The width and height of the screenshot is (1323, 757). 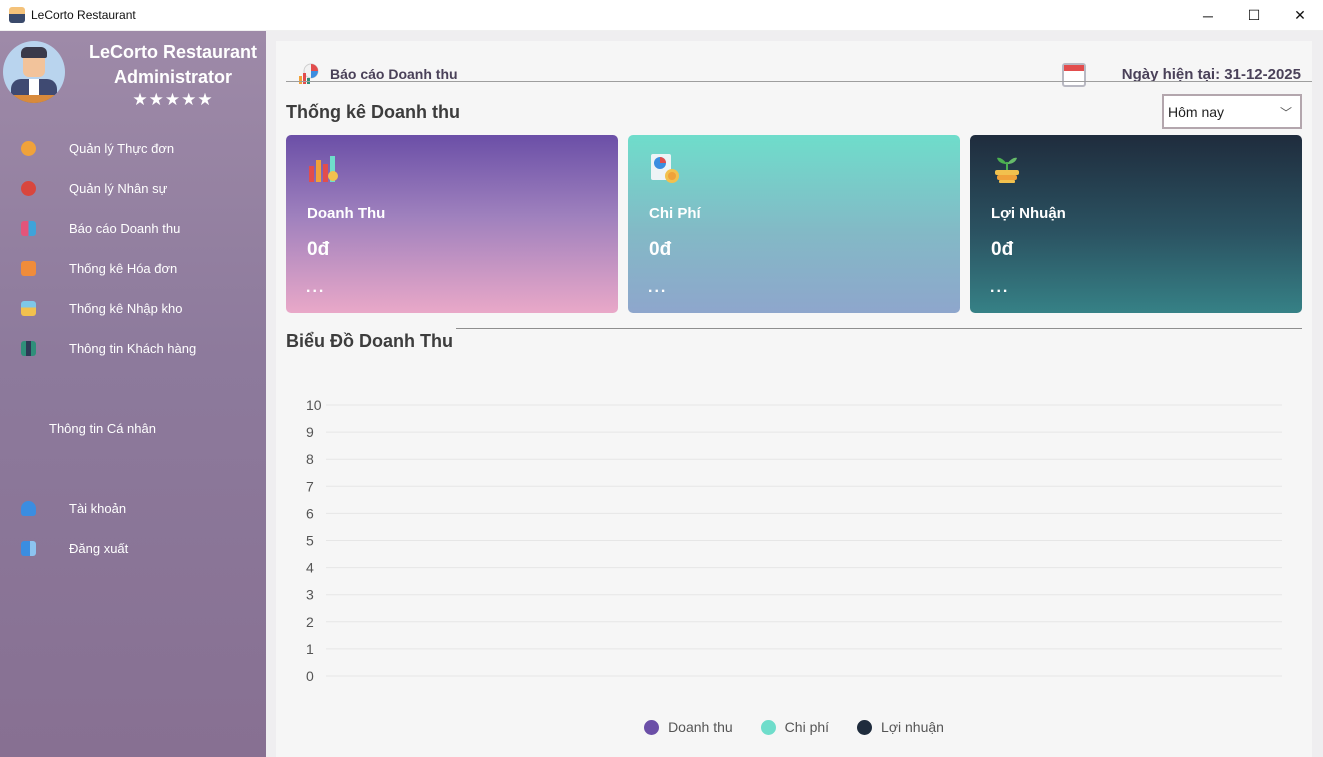 I want to click on close-button: ✕, so click(x=1300, y=15).